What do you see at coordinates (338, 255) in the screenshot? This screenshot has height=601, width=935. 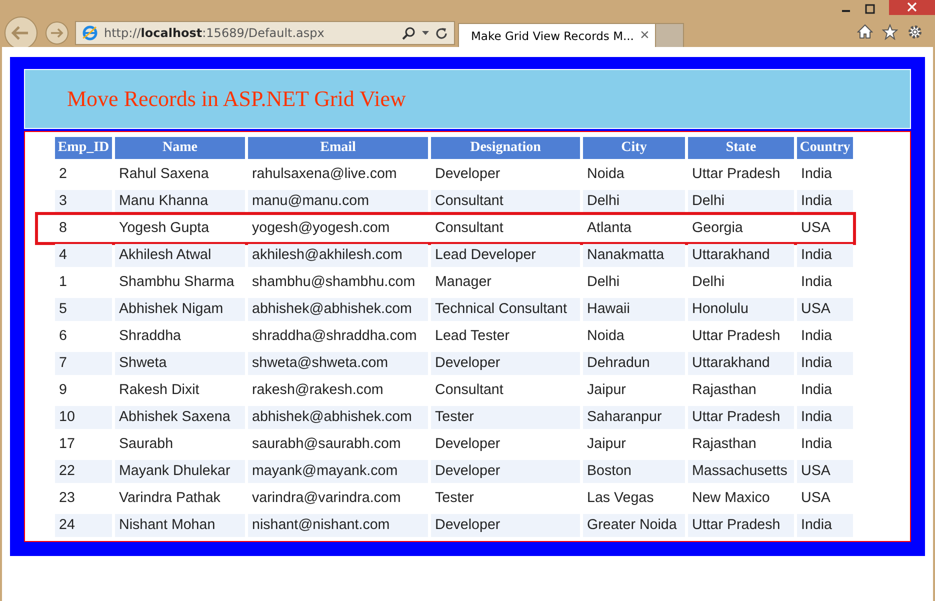 I see `table-cell: akhilesh@akhilesh.com` at bounding box center [338, 255].